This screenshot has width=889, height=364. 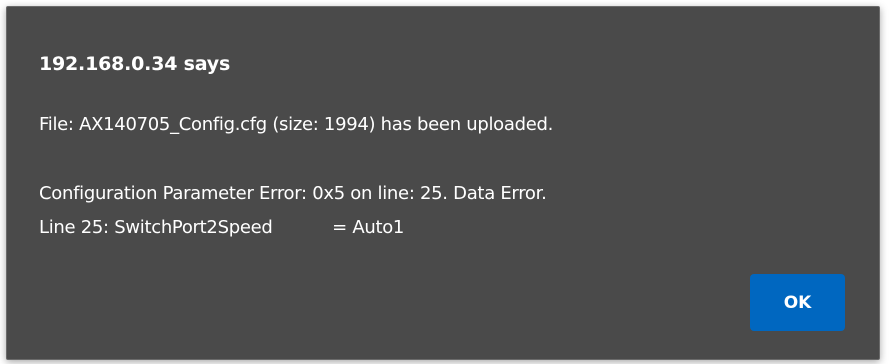 I want to click on error-parameter-line: Line 25: SwitchPort2Speed = Auto1, so click(x=222, y=227).